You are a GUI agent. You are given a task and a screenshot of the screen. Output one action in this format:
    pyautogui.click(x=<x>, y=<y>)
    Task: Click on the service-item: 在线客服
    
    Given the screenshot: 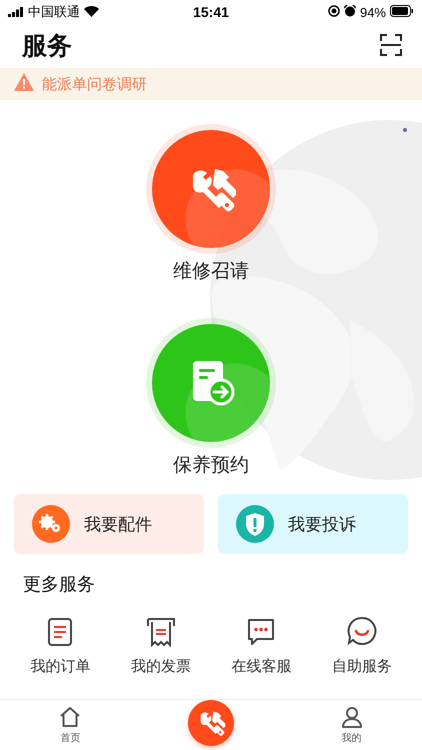 What is the action you would take?
    pyautogui.click(x=261, y=645)
    